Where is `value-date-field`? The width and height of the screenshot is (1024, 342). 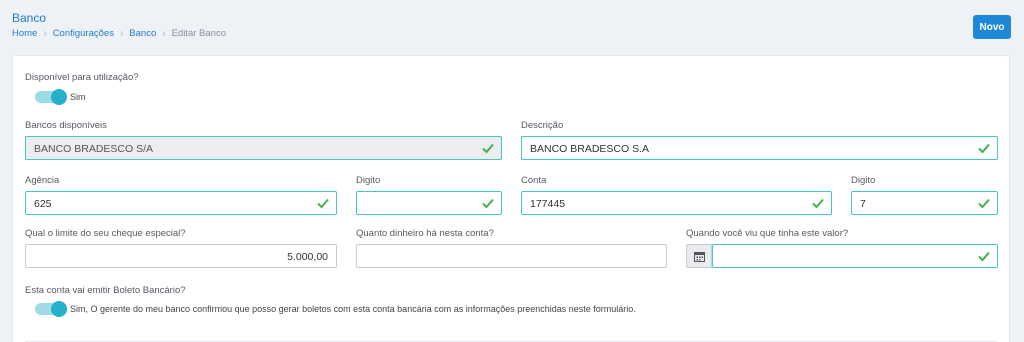 value-date-field is located at coordinates (855, 256).